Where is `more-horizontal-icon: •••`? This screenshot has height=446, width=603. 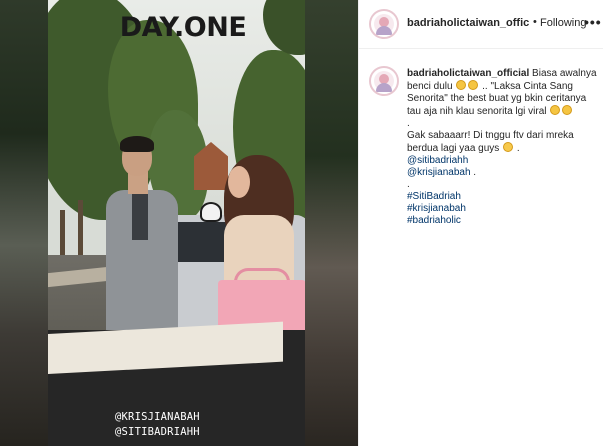 more-horizontal-icon: ••• is located at coordinates (593, 22).